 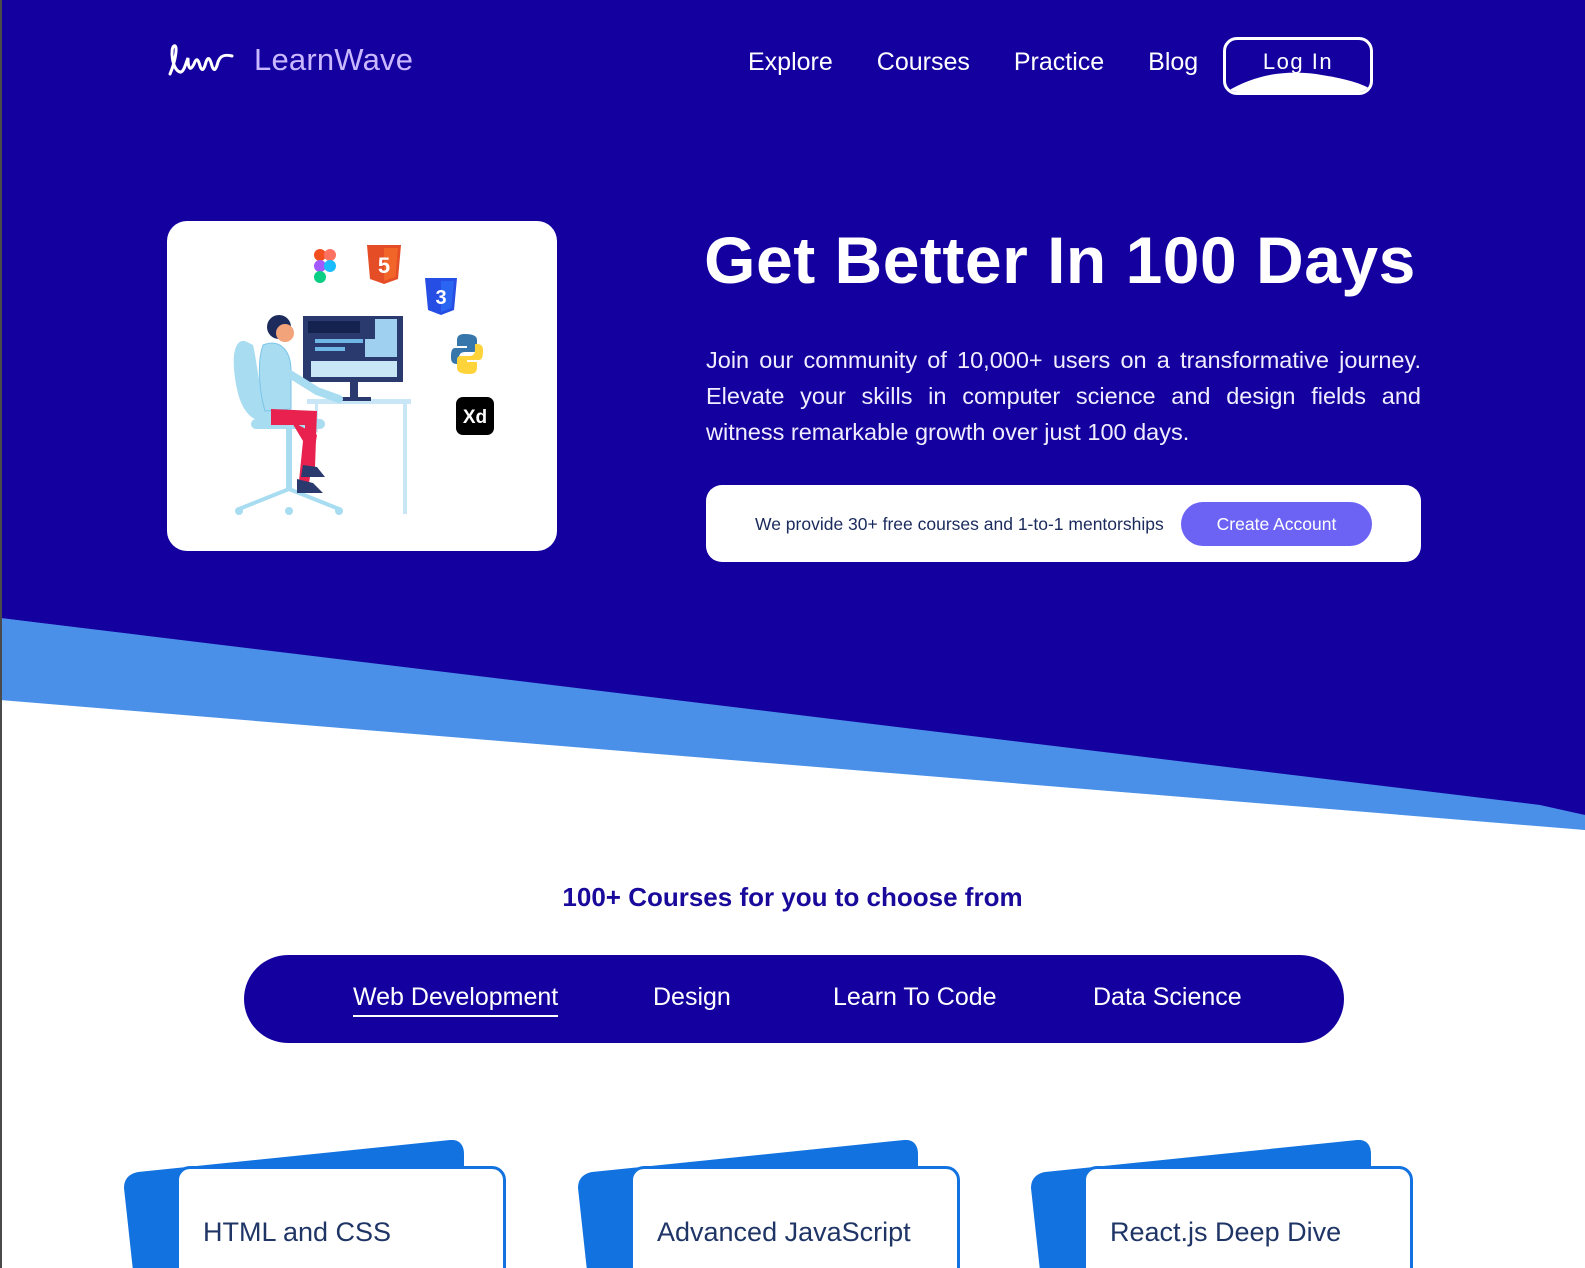 I want to click on adobe-xd-icon: Xd, so click(x=475, y=416).